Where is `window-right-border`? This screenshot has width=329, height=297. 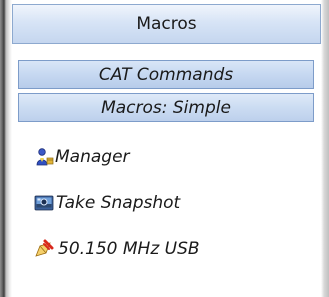
window-right-border is located at coordinates (325, 148).